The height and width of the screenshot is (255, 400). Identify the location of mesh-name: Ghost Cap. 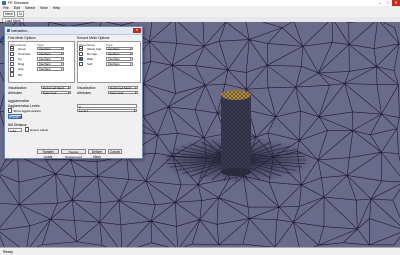
(94, 48).